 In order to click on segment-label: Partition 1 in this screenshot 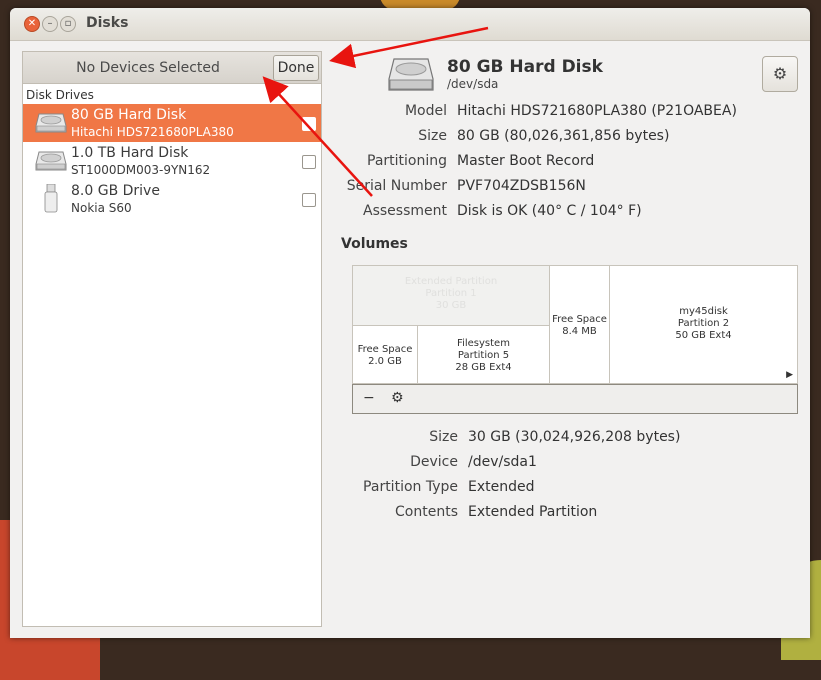, I will do `click(451, 293)`.